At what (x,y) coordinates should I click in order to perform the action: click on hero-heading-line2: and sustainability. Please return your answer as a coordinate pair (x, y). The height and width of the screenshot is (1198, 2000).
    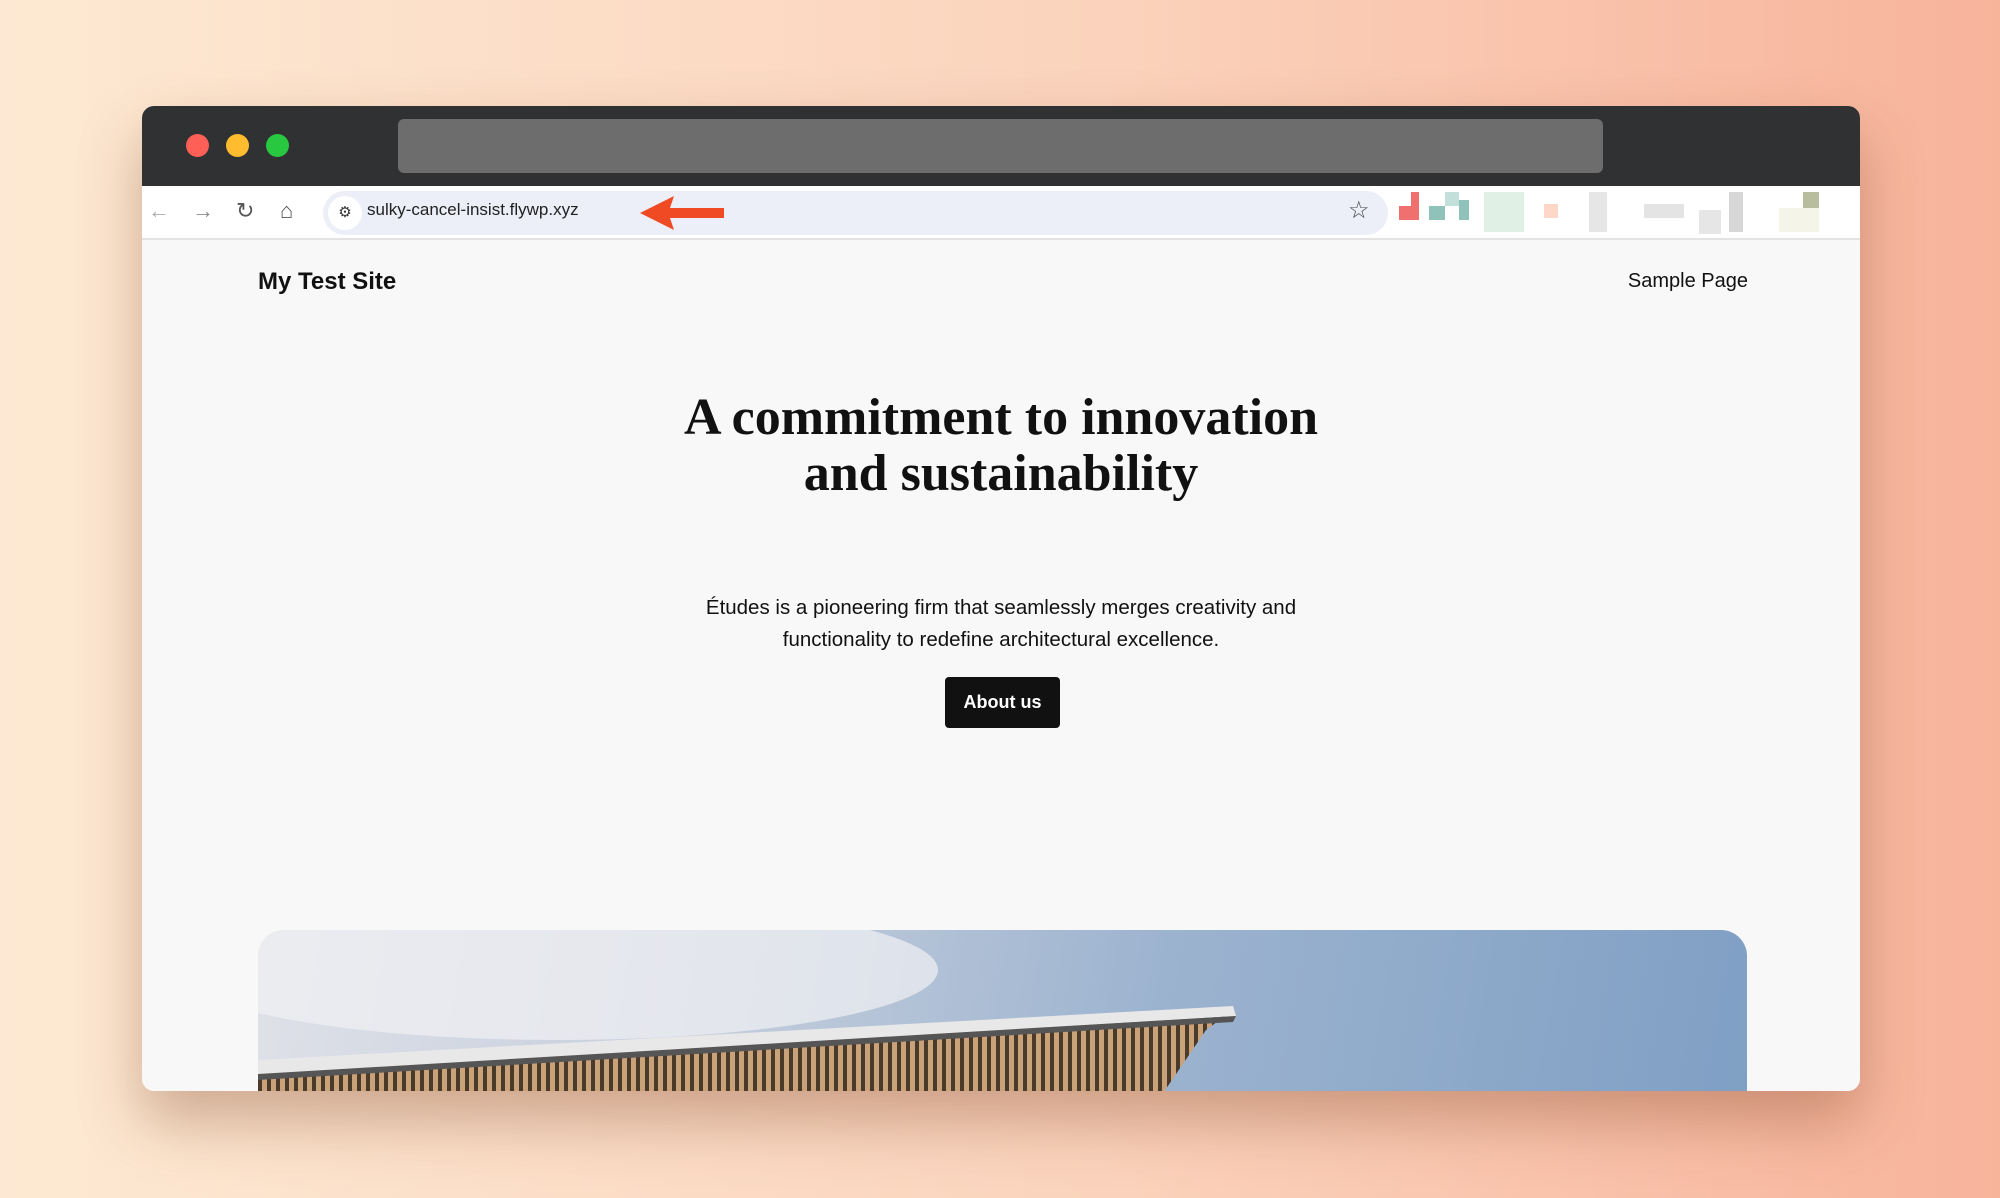
    Looking at the image, I should click on (1001, 473).